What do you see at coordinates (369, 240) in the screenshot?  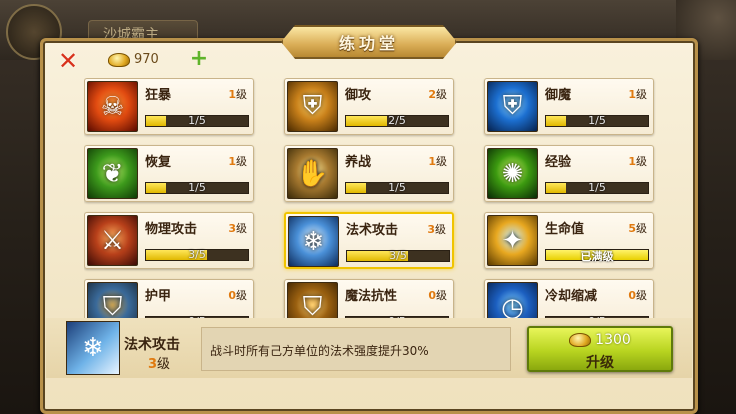 I see `skill-card: ❄ 法术攻击 3级 3/5` at bounding box center [369, 240].